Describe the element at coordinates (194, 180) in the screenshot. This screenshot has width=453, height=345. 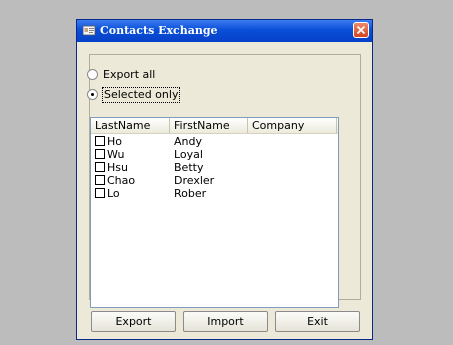
I see `firstname-cell: Drexler` at that location.